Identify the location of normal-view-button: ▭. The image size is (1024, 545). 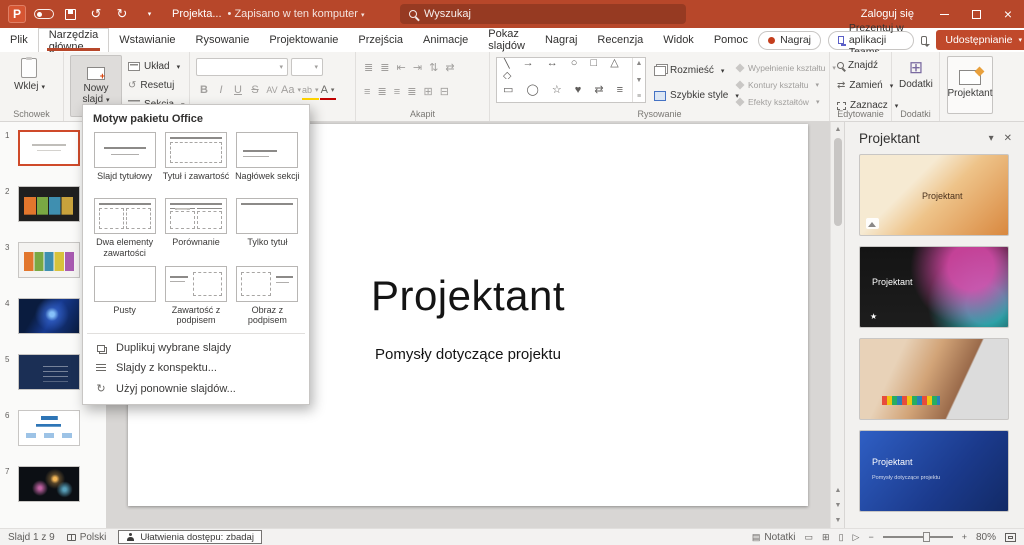
(809, 537).